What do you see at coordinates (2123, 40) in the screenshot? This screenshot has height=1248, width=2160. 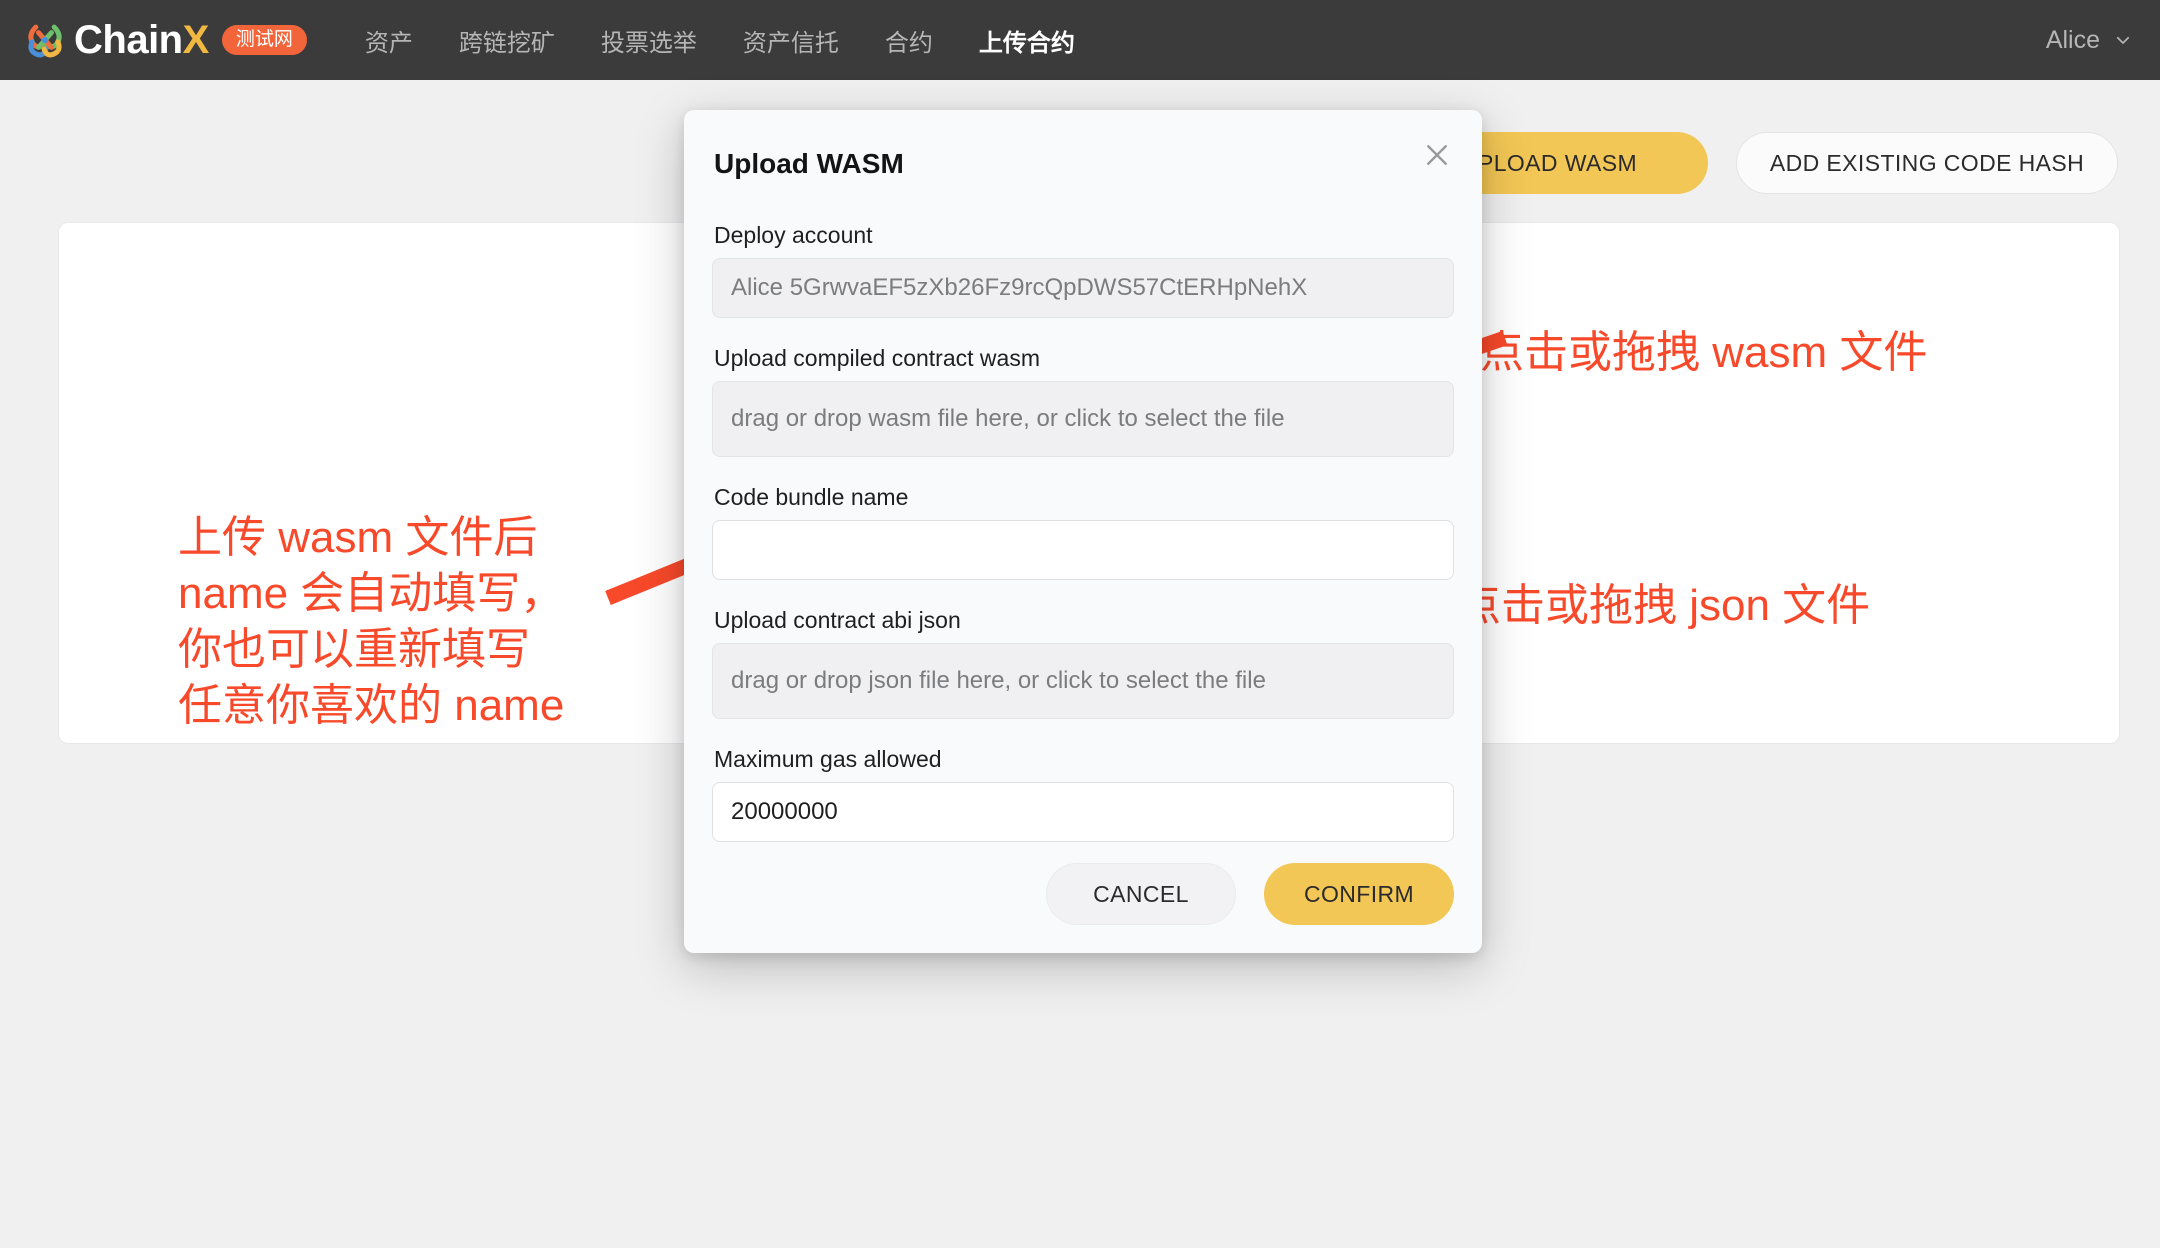 I see `chevron-down-icon` at bounding box center [2123, 40].